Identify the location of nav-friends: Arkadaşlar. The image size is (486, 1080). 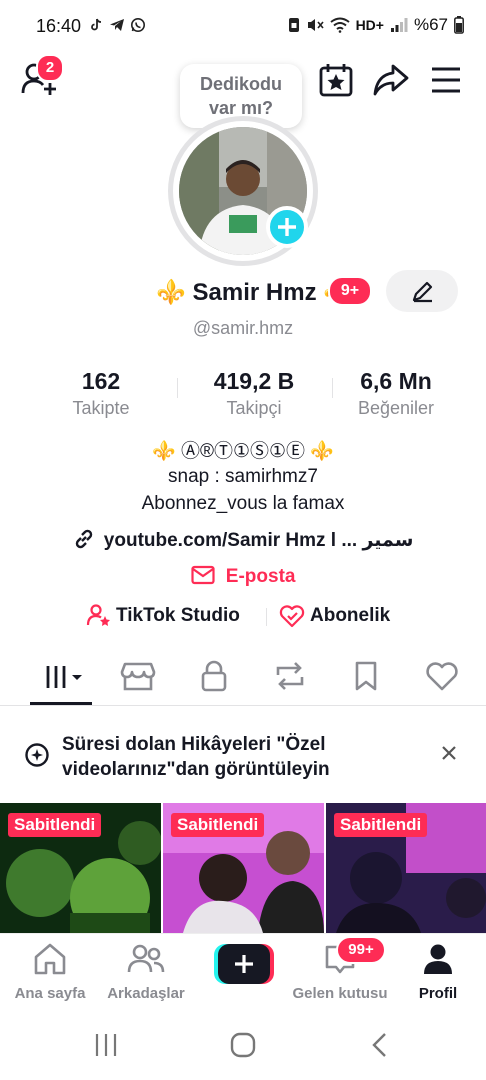
(146, 972).